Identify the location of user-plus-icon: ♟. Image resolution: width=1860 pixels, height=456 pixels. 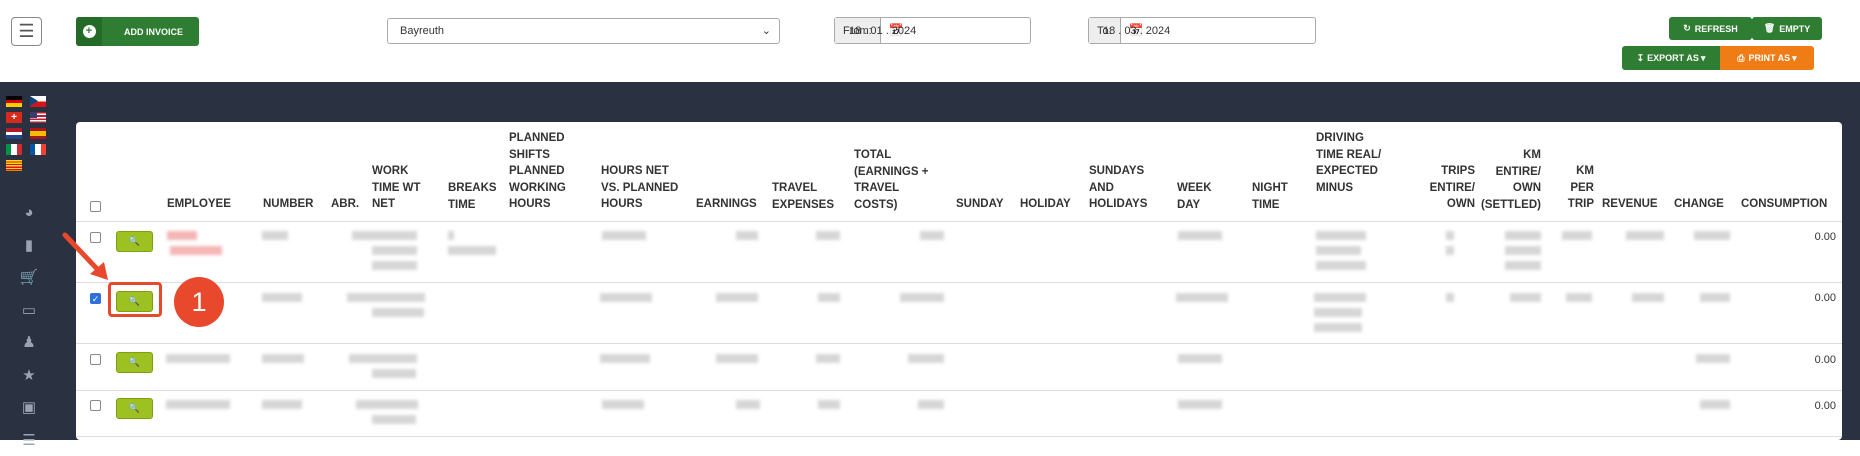
(29, 342).